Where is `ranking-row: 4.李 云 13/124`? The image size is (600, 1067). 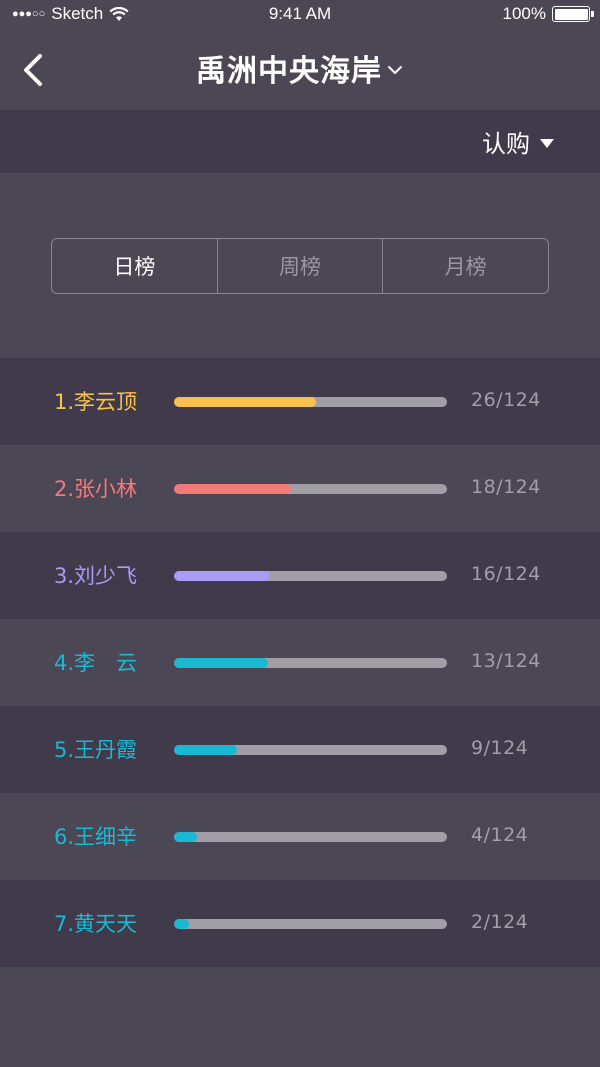 ranking-row: 4.李 云 13/124 is located at coordinates (300, 662).